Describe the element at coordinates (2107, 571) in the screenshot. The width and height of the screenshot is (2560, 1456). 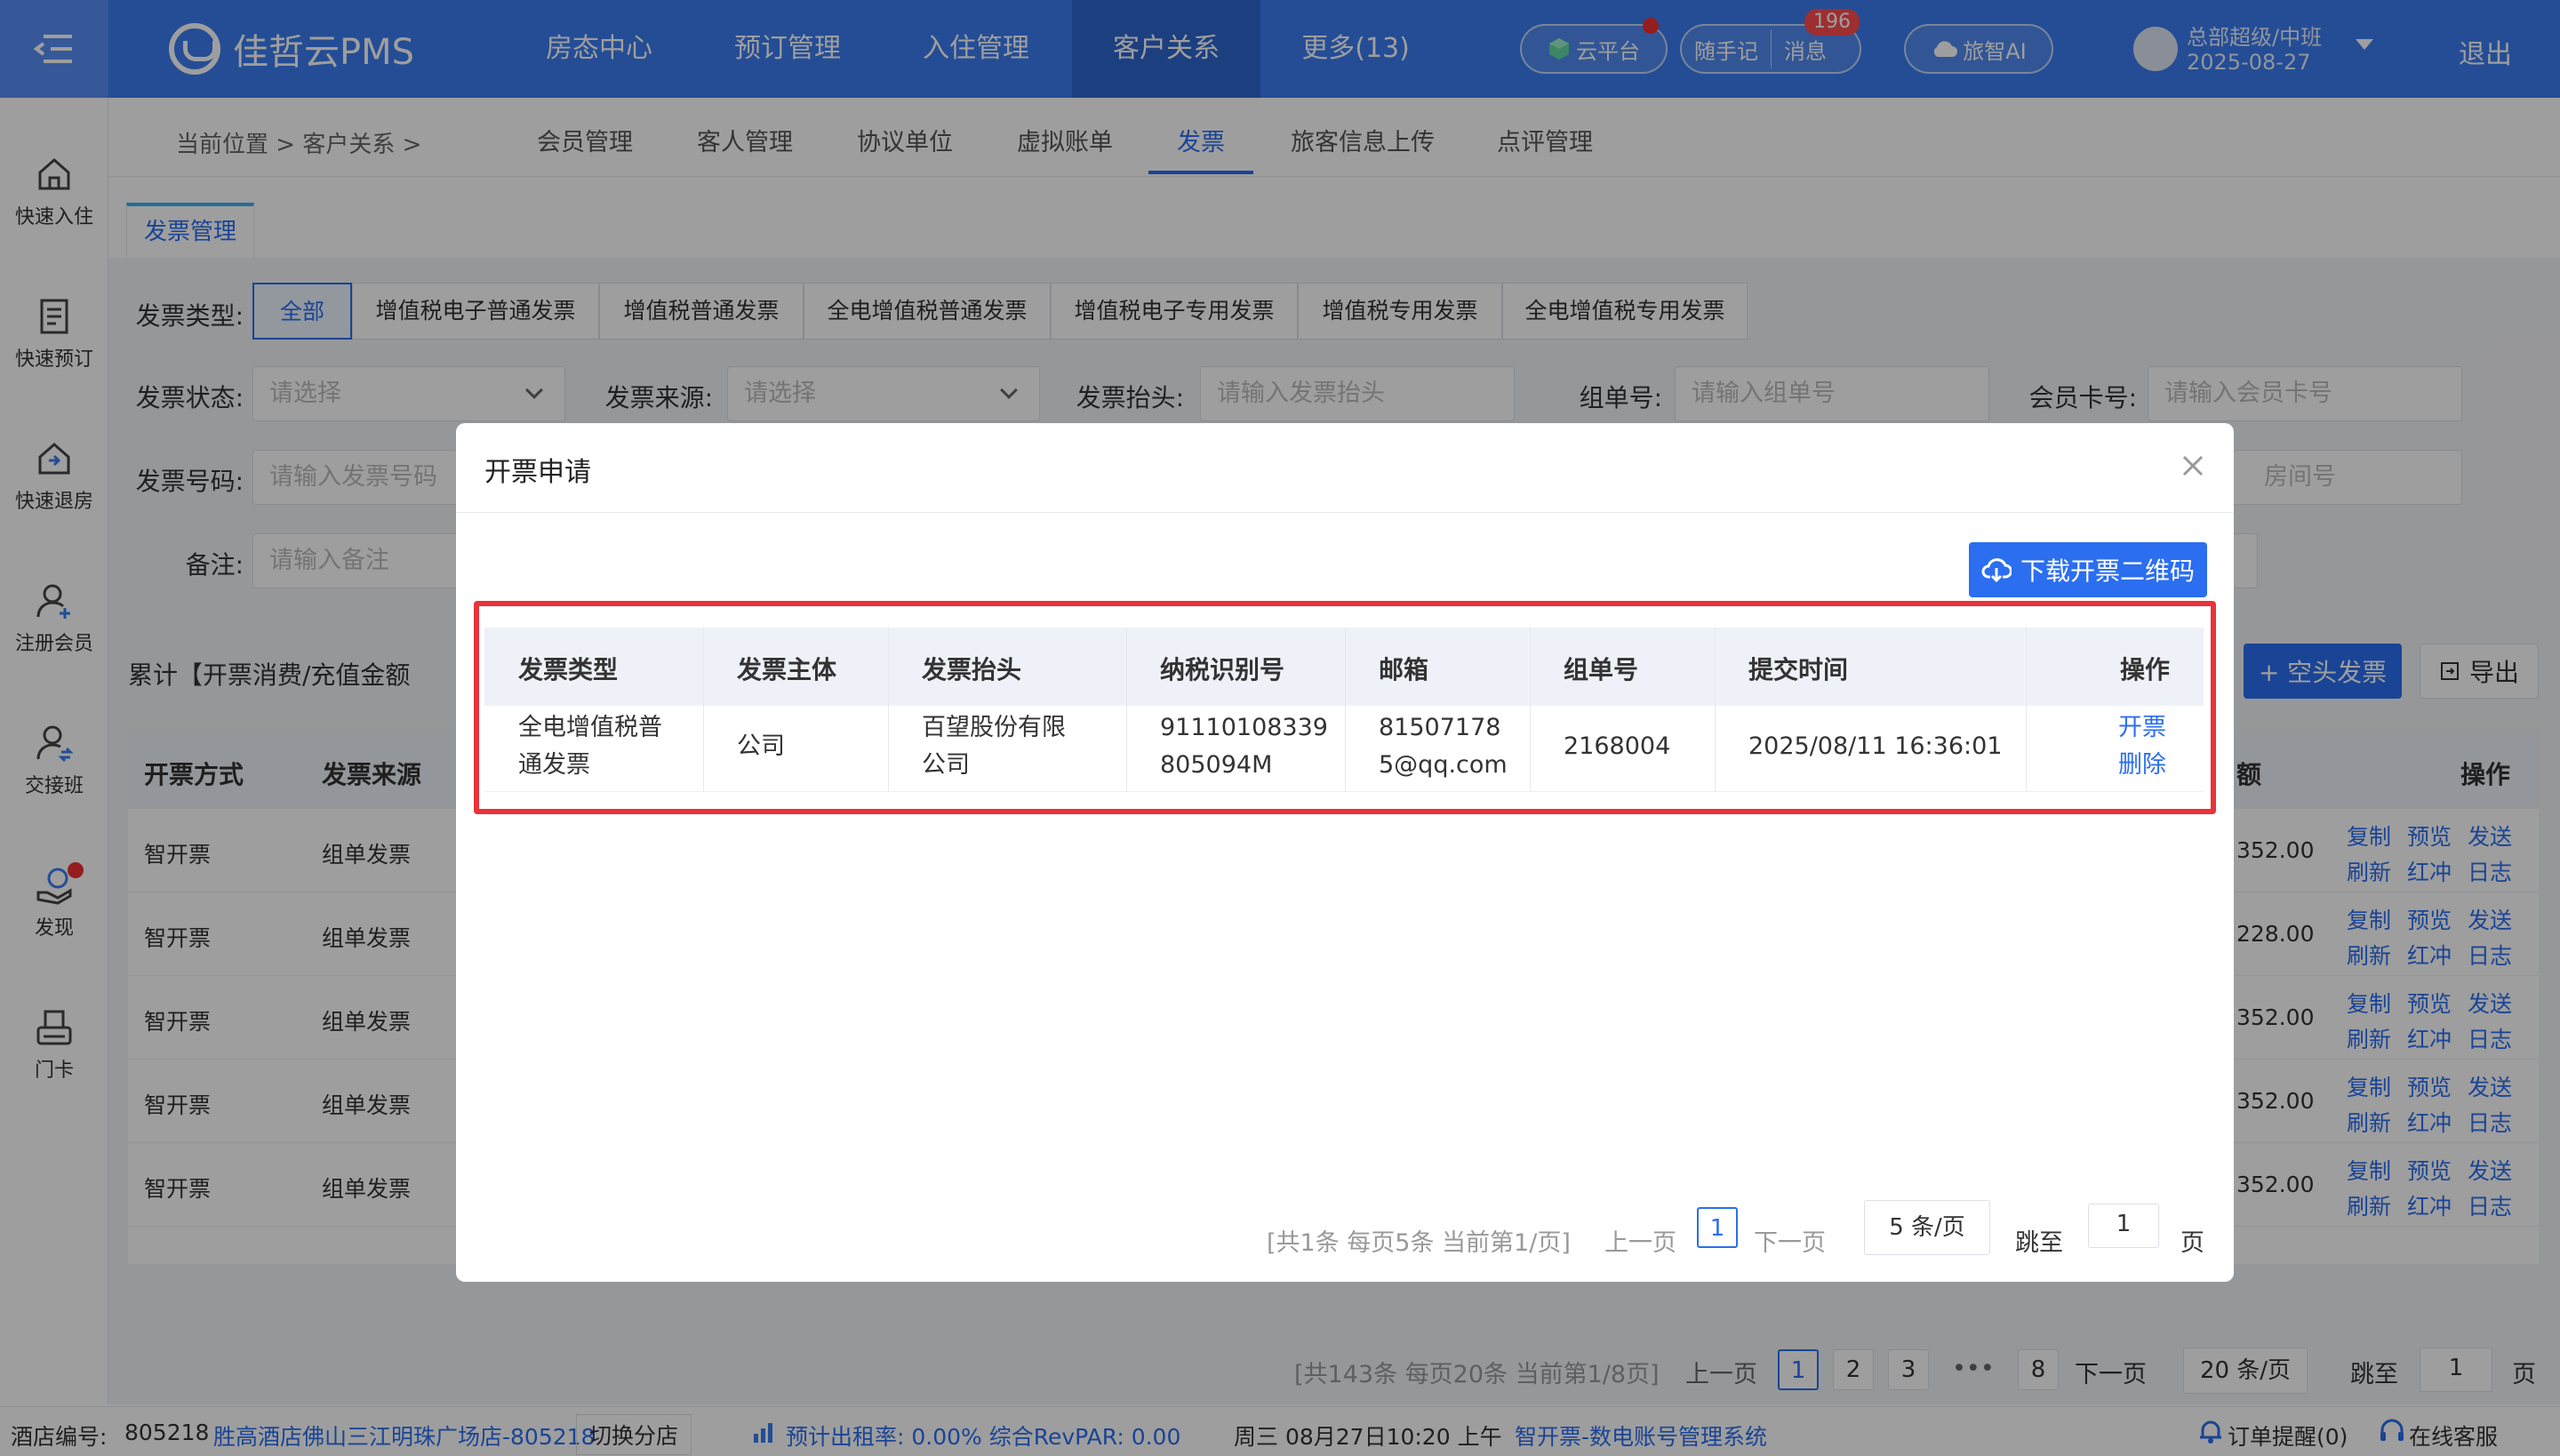
I see `download-qrcode-label: 下载开票二维码` at that location.